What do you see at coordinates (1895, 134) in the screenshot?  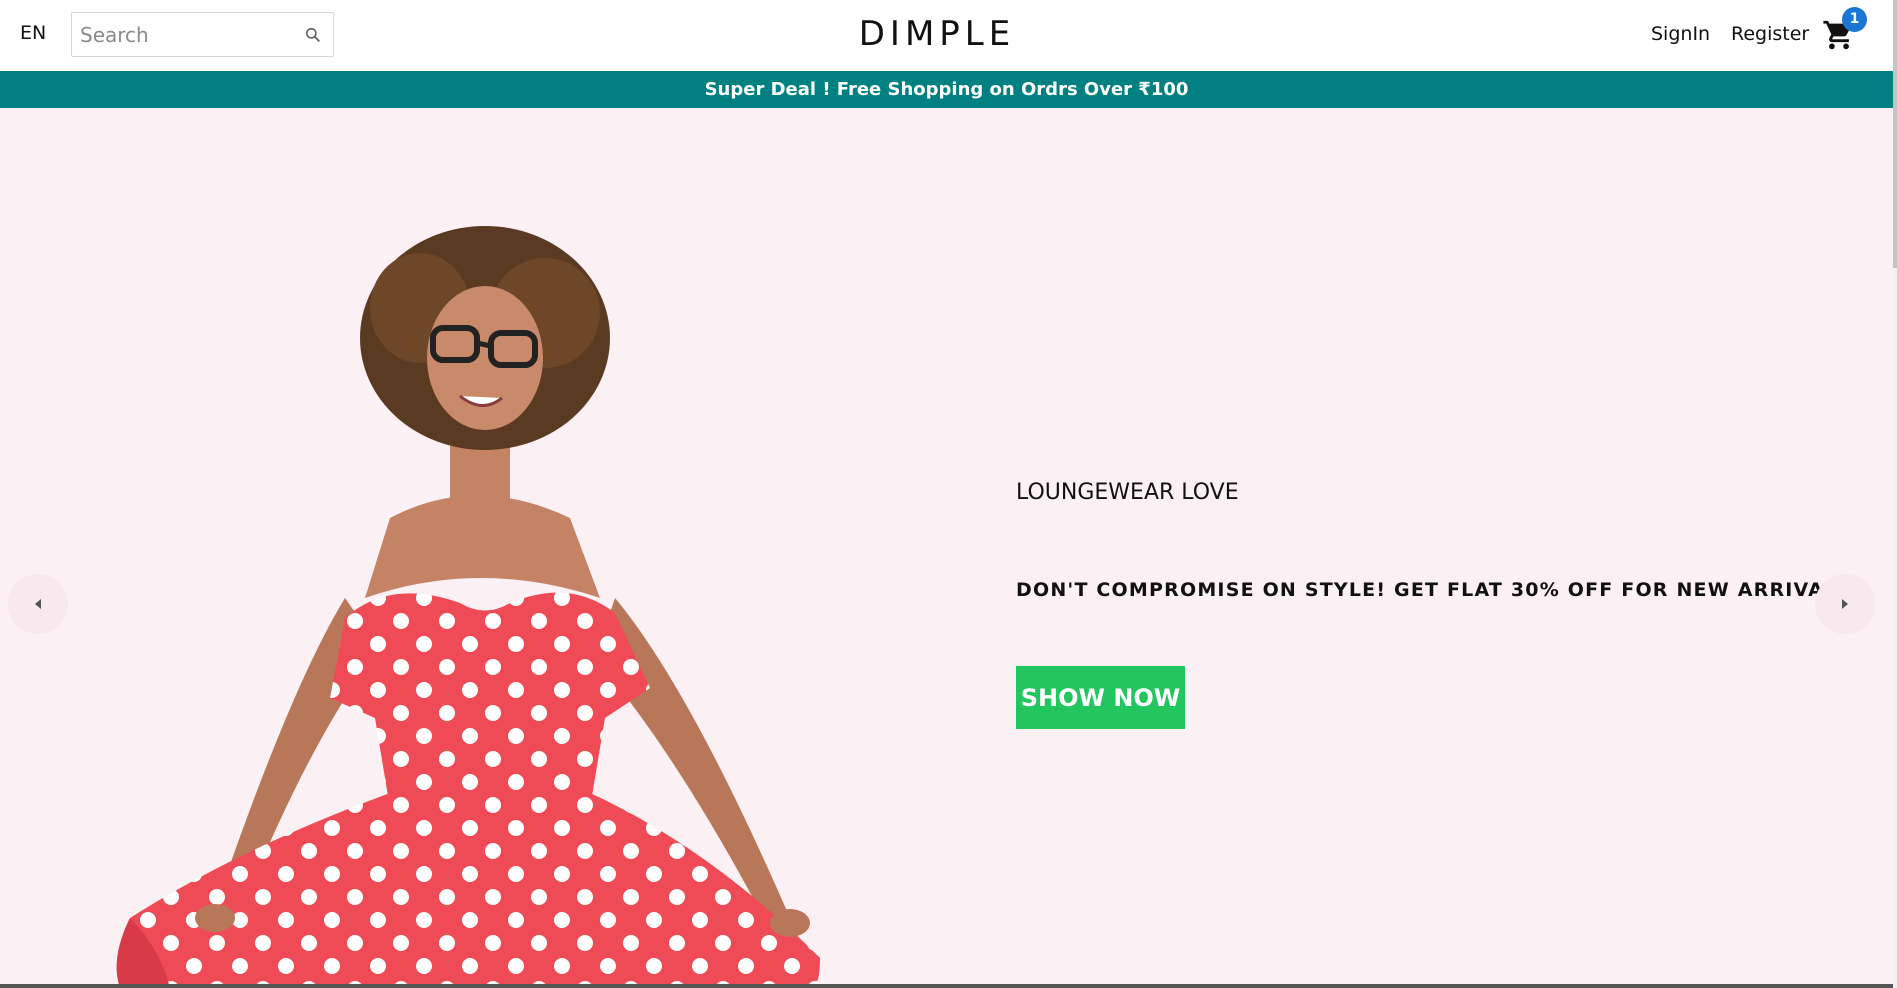 I see `scrollbar-thumb` at bounding box center [1895, 134].